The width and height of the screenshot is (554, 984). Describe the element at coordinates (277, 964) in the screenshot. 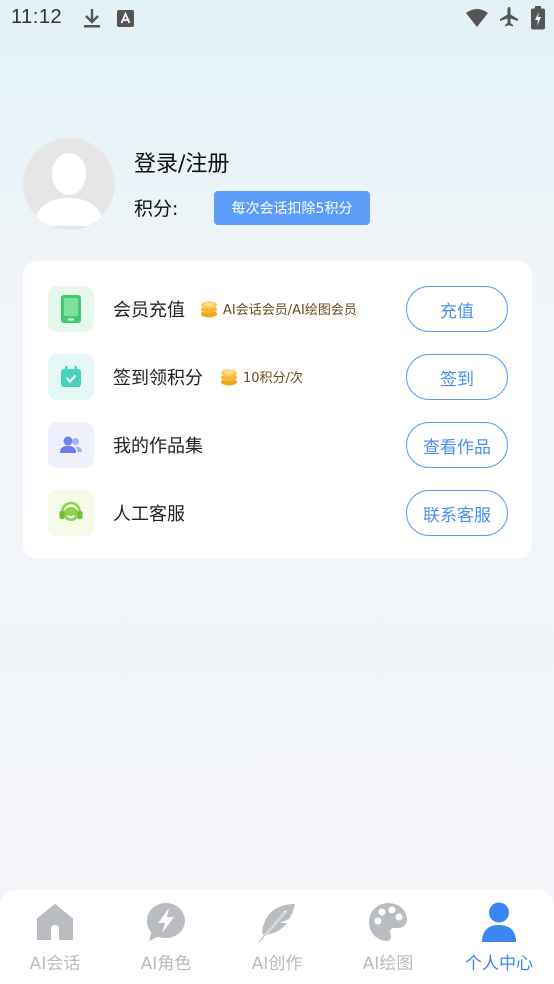

I see `tab-label: AI创作` at that location.